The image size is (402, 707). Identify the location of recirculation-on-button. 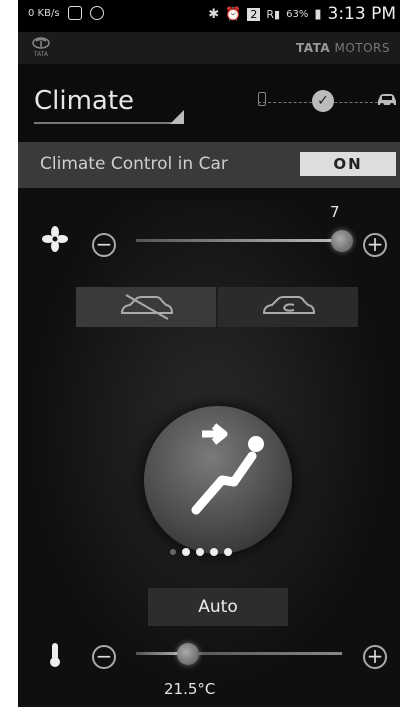
(288, 307).